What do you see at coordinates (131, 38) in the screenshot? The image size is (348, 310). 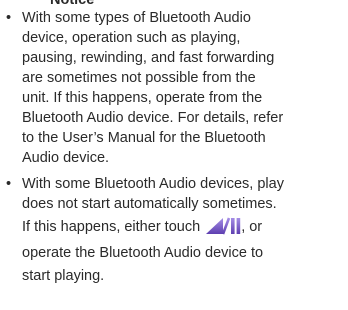 I see `bullet-1-line-2: device, operation such as playing,` at bounding box center [131, 38].